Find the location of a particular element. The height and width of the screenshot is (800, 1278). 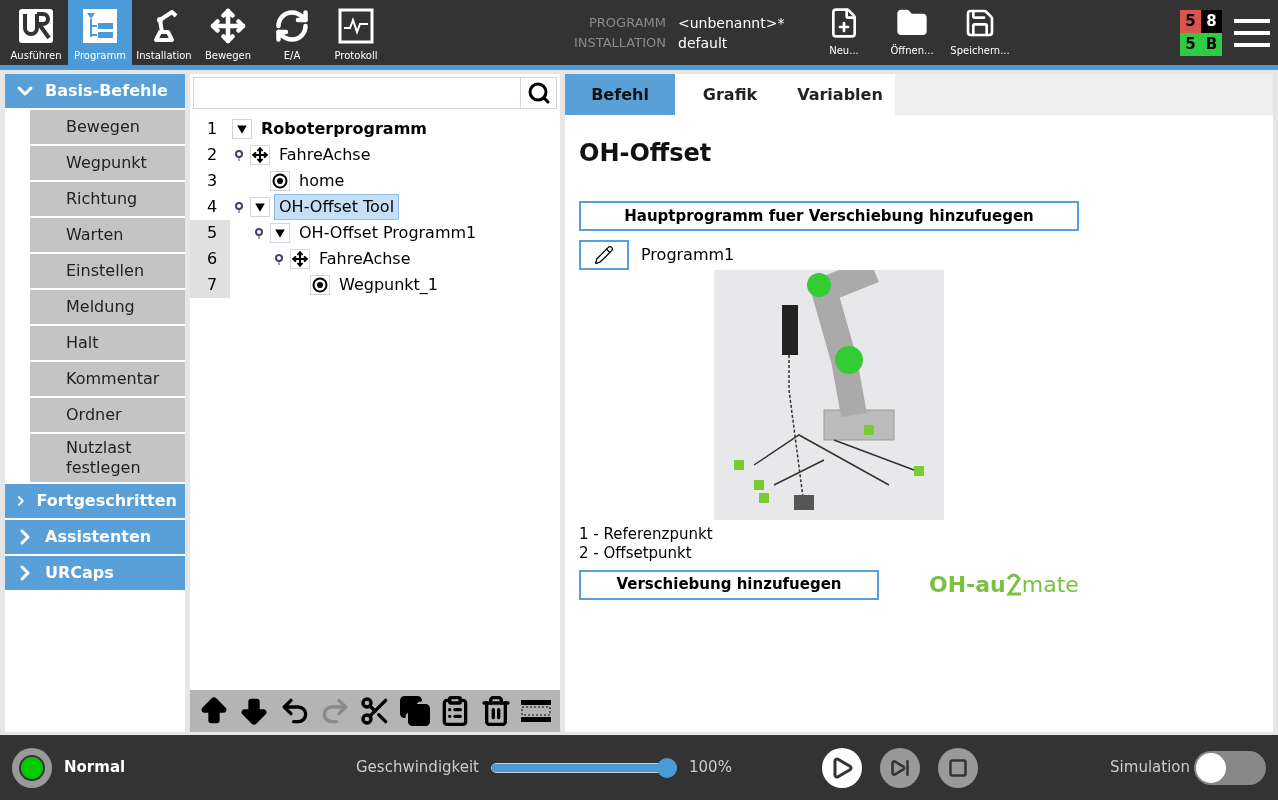

add-offset-button: Verschiebung hinzufuegen is located at coordinates (729, 584).